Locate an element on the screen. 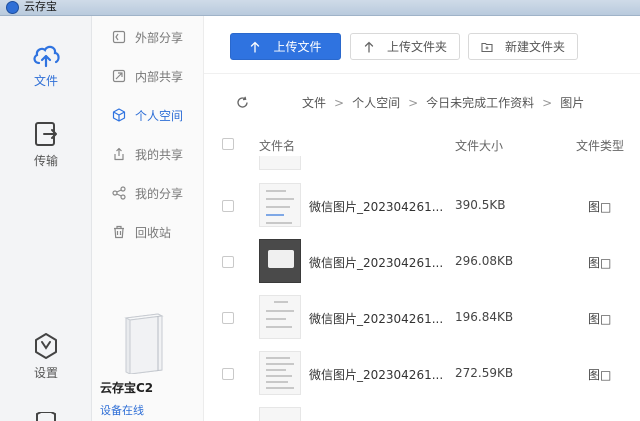  trash-icon is located at coordinates (119, 232).